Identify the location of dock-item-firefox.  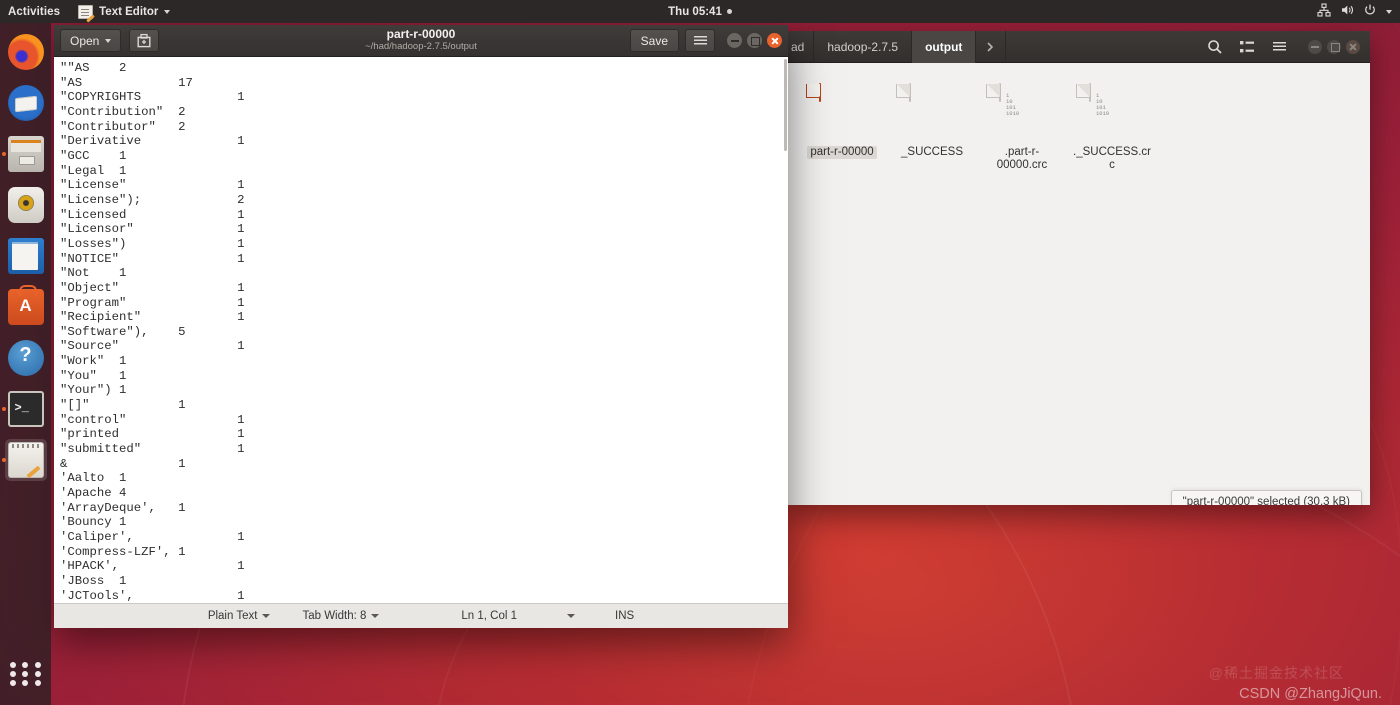
(26, 52).